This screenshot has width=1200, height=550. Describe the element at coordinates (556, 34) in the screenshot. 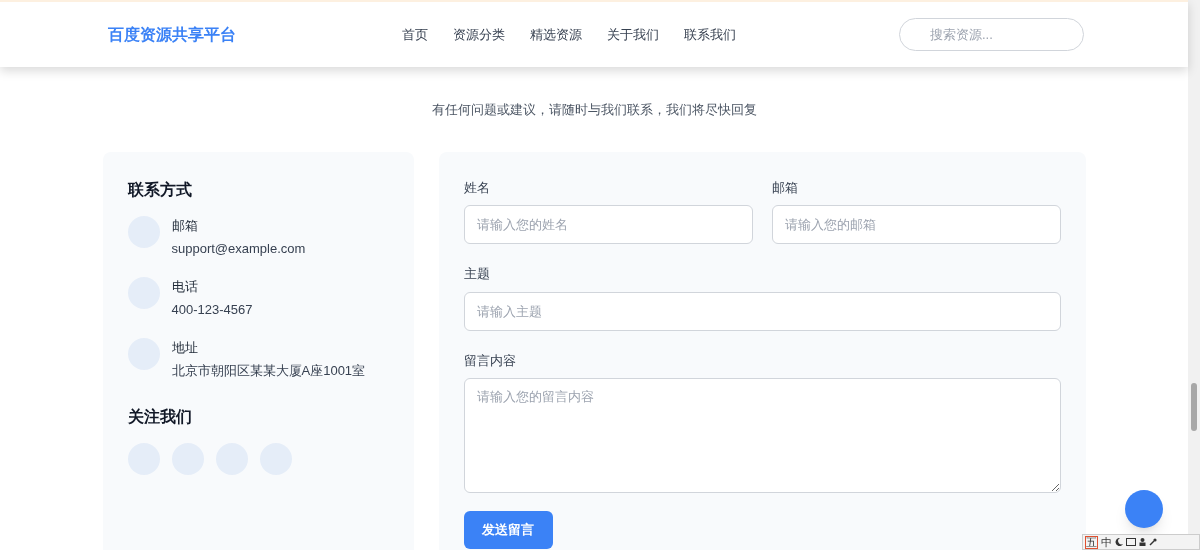

I see `nav-link: 精选资源` at that location.